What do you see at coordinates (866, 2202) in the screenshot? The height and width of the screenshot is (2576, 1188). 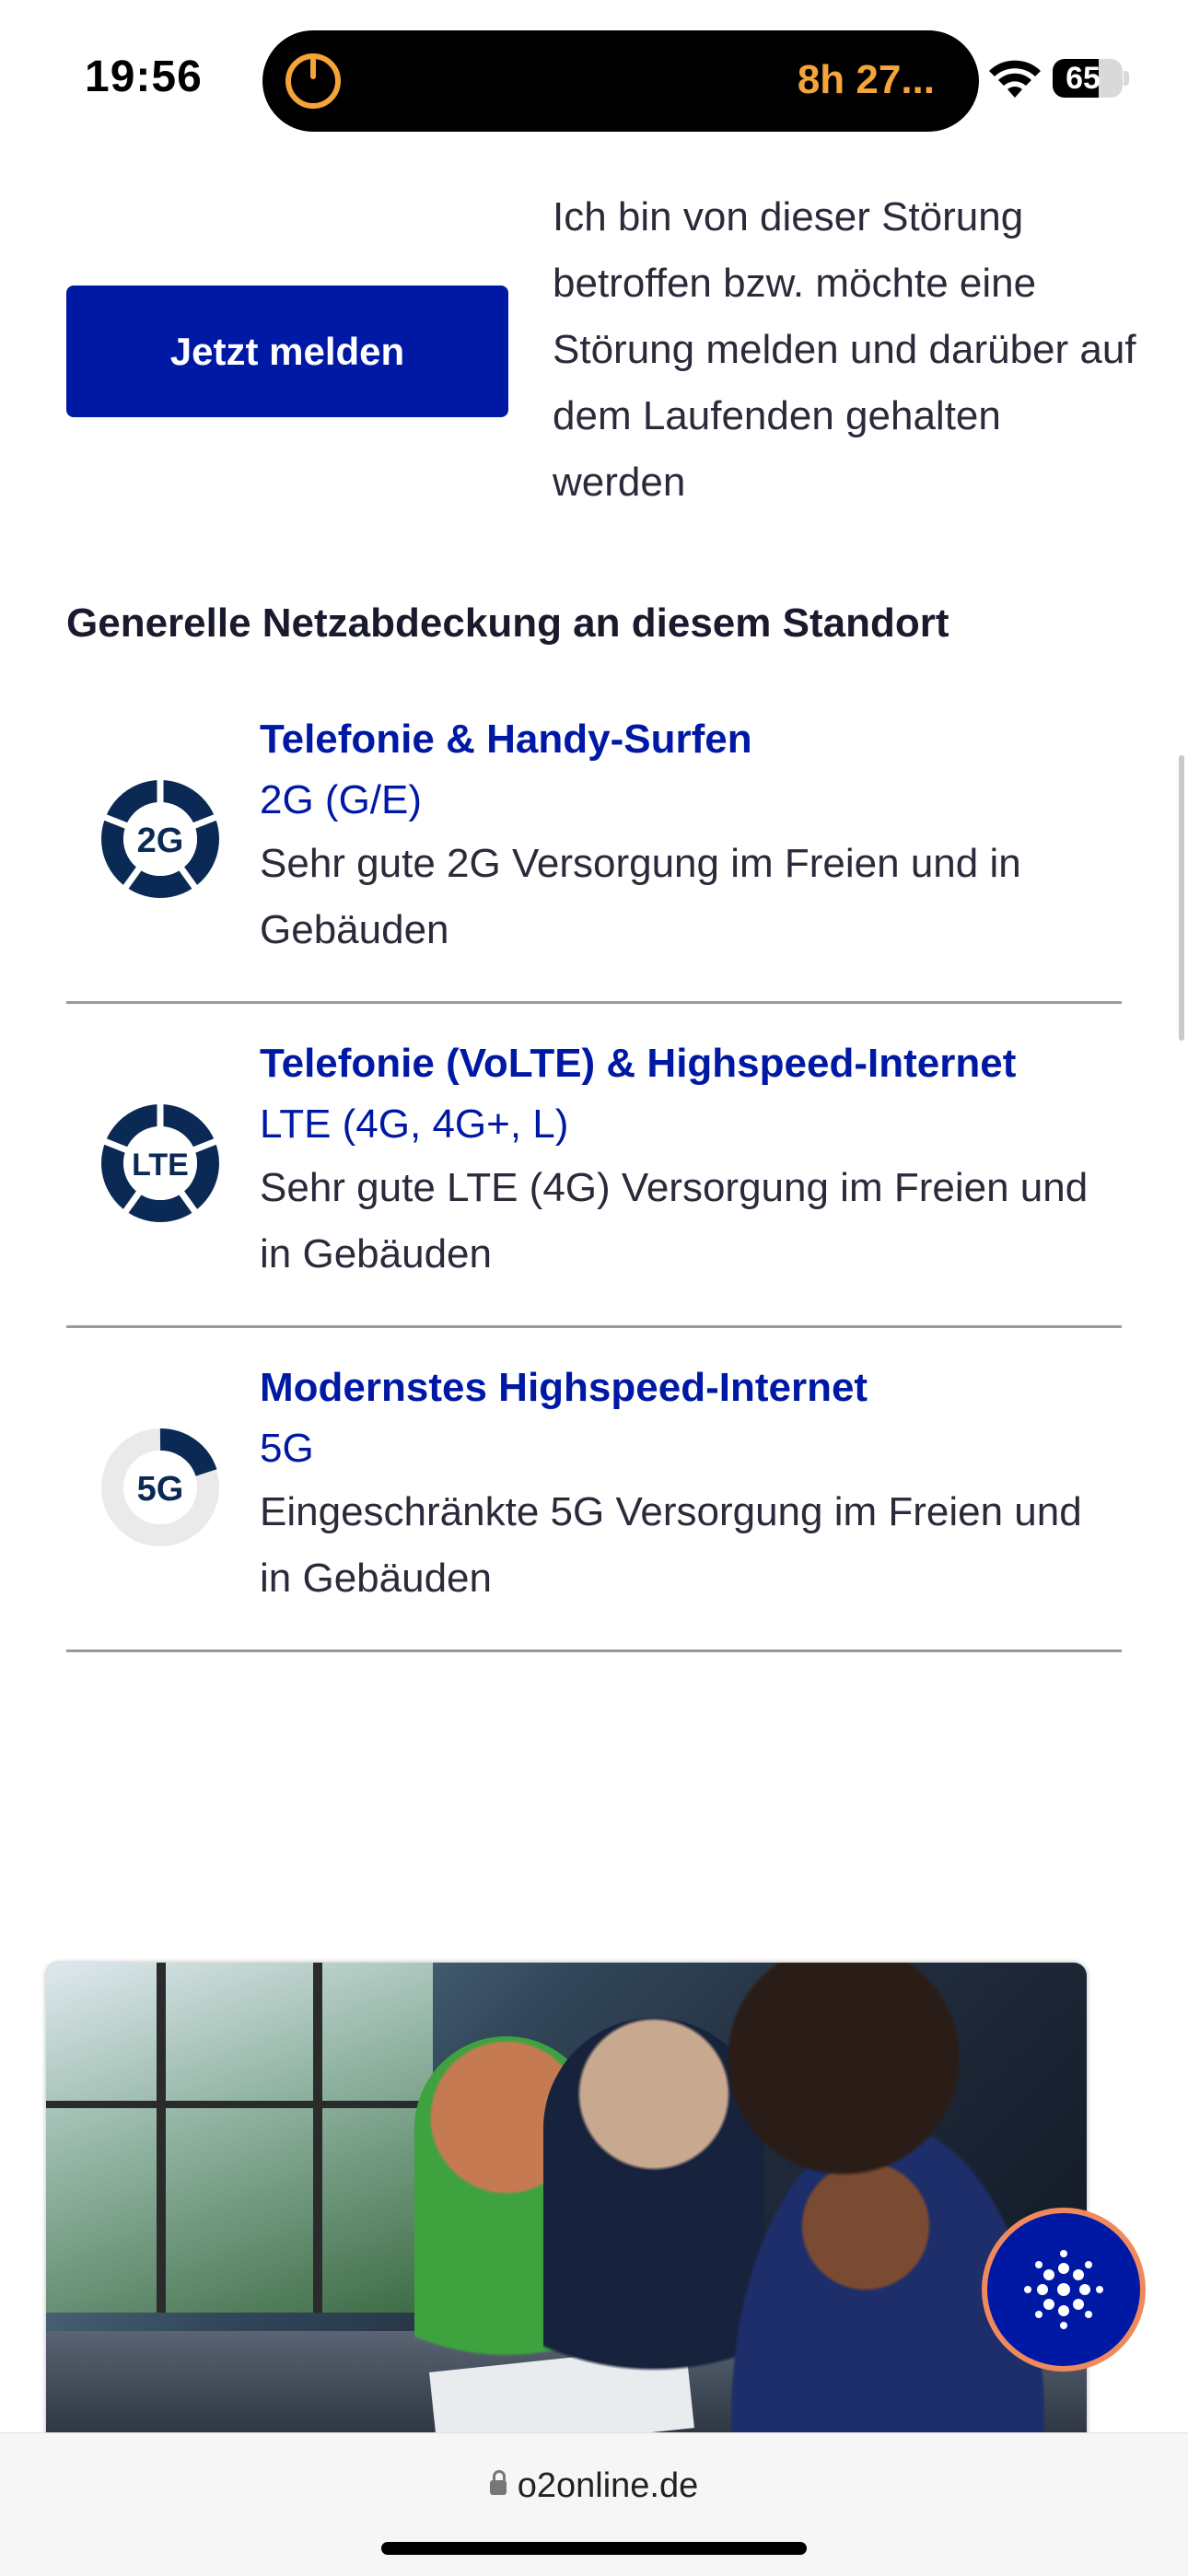 I see `person-illustration` at bounding box center [866, 2202].